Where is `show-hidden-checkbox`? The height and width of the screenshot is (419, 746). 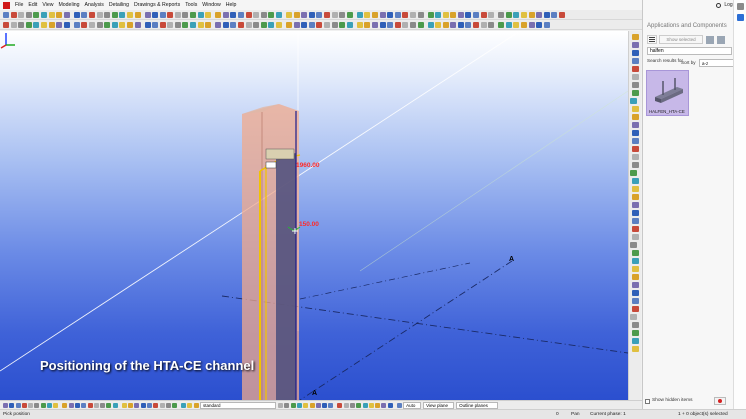
show-hidden-checkbox is located at coordinates (647, 401).